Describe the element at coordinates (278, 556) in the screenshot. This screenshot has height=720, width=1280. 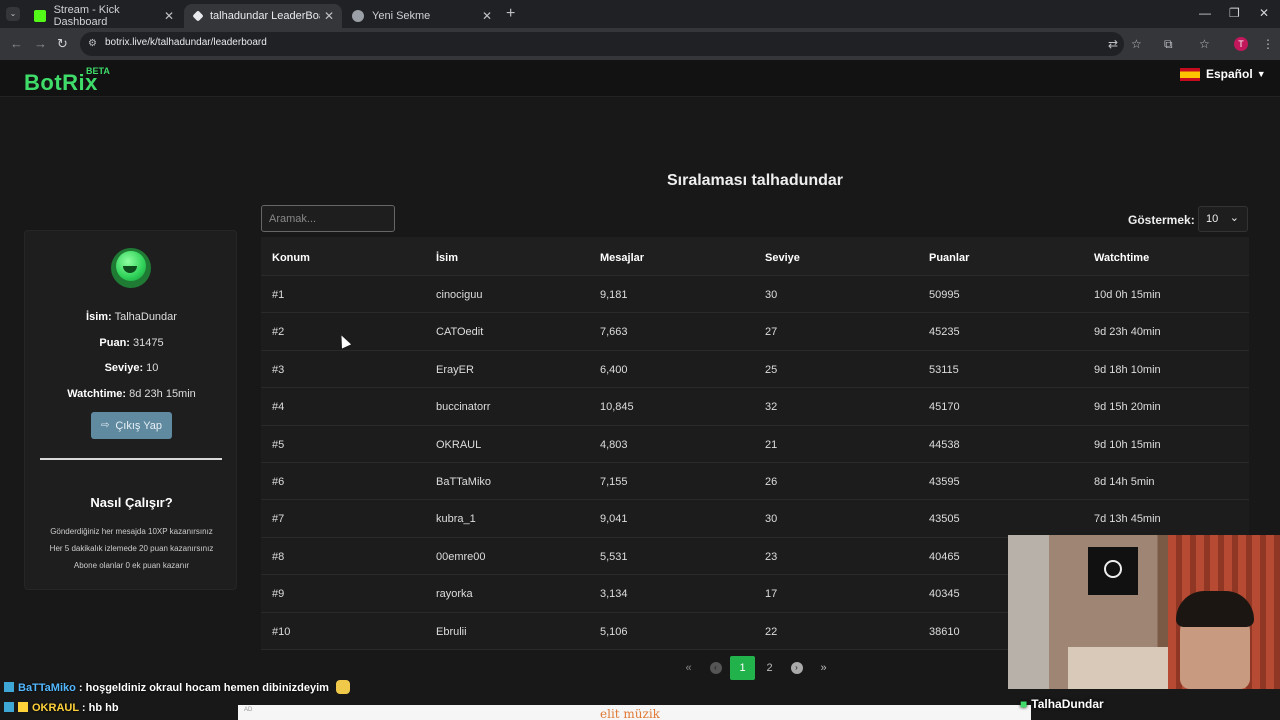
I see `cell-rank: #8` at that location.